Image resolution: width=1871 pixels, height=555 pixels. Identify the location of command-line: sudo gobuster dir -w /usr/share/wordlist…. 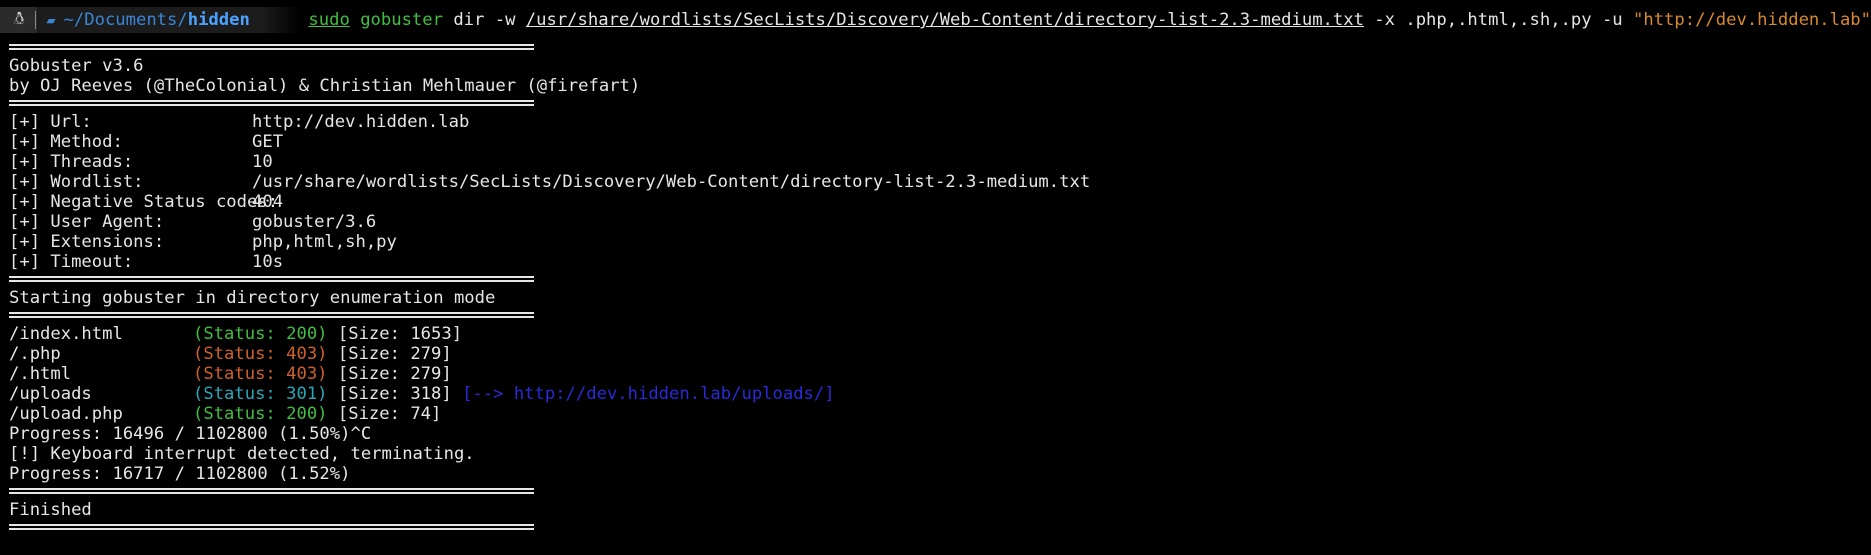
(1085, 20).